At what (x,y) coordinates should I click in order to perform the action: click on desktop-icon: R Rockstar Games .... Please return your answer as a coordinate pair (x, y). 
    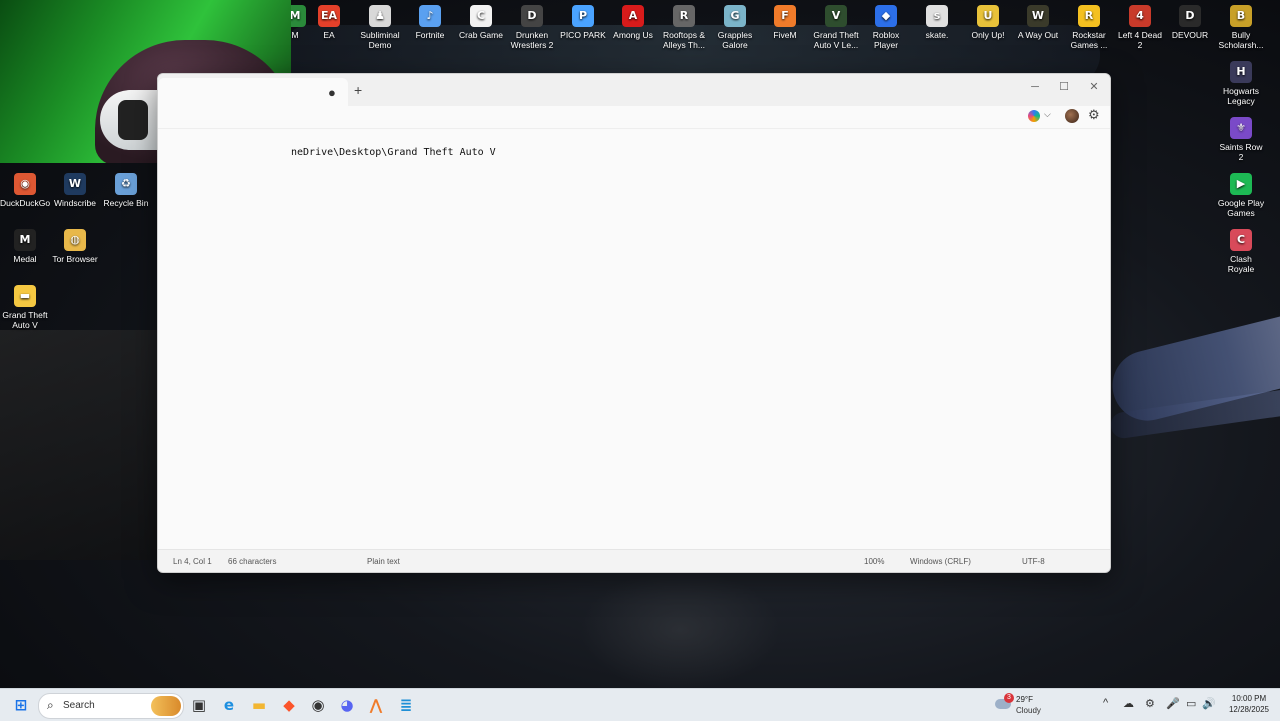
    Looking at the image, I should click on (1089, 27).